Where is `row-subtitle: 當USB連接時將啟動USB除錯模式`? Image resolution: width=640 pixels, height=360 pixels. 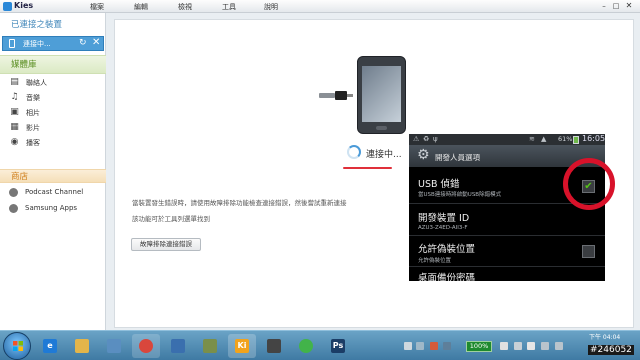
row-subtitle: 當USB連接時將啟動USB除錯模式 is located at coordinates (460, 195).